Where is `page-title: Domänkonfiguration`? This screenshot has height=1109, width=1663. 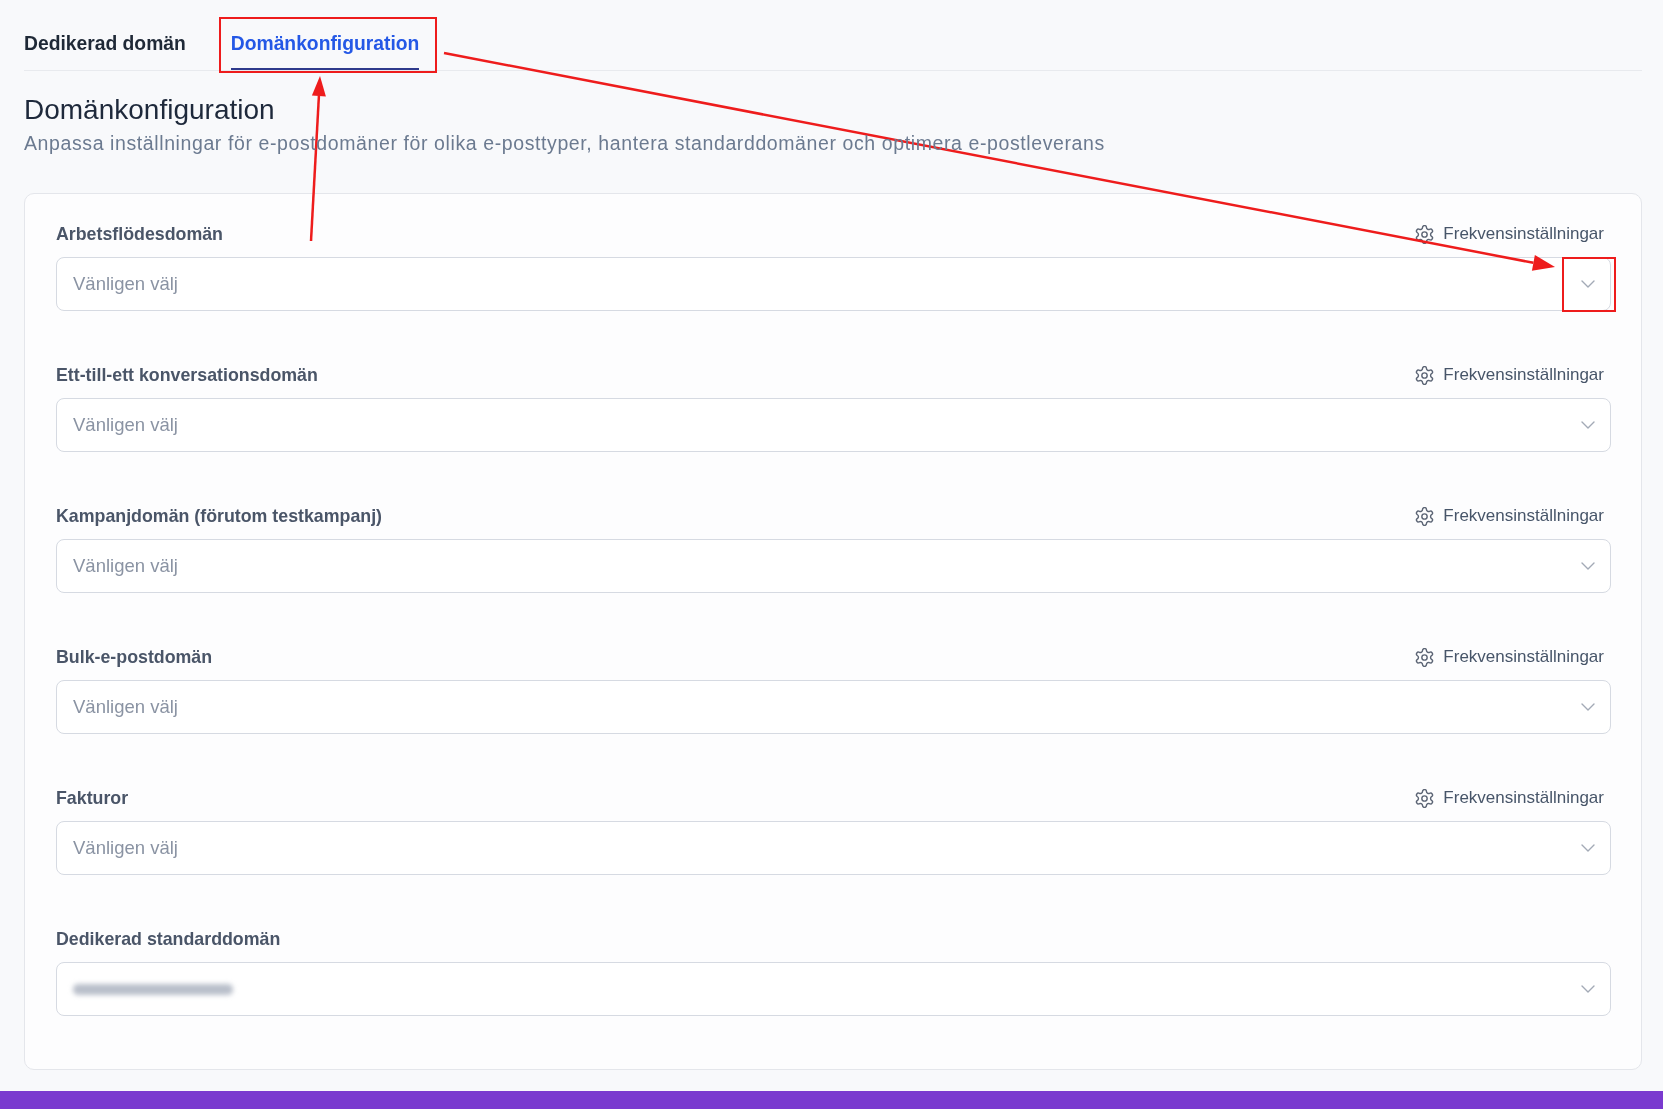
page-title: Domänkonfiguration is located at coordinates (150, 110).